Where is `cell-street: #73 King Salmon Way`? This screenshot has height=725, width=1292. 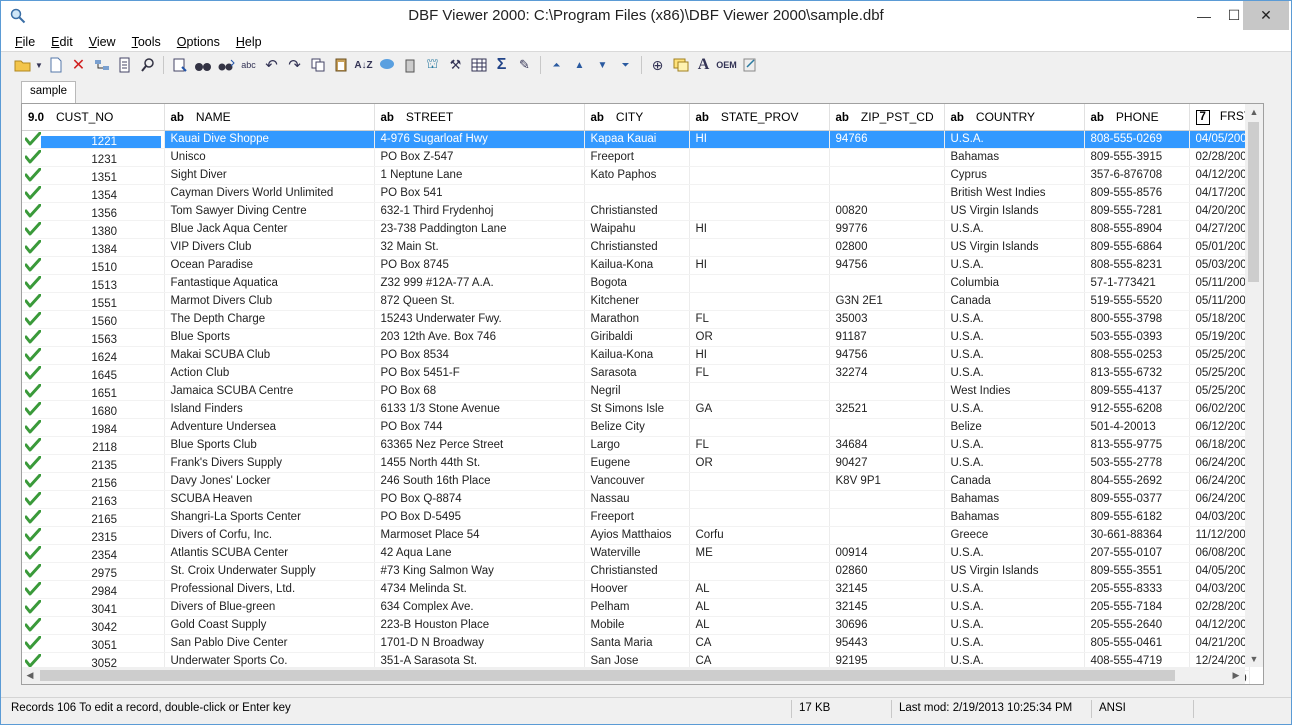 cell-street: #73 King Salmon Way is located at coordinates (479, 571).